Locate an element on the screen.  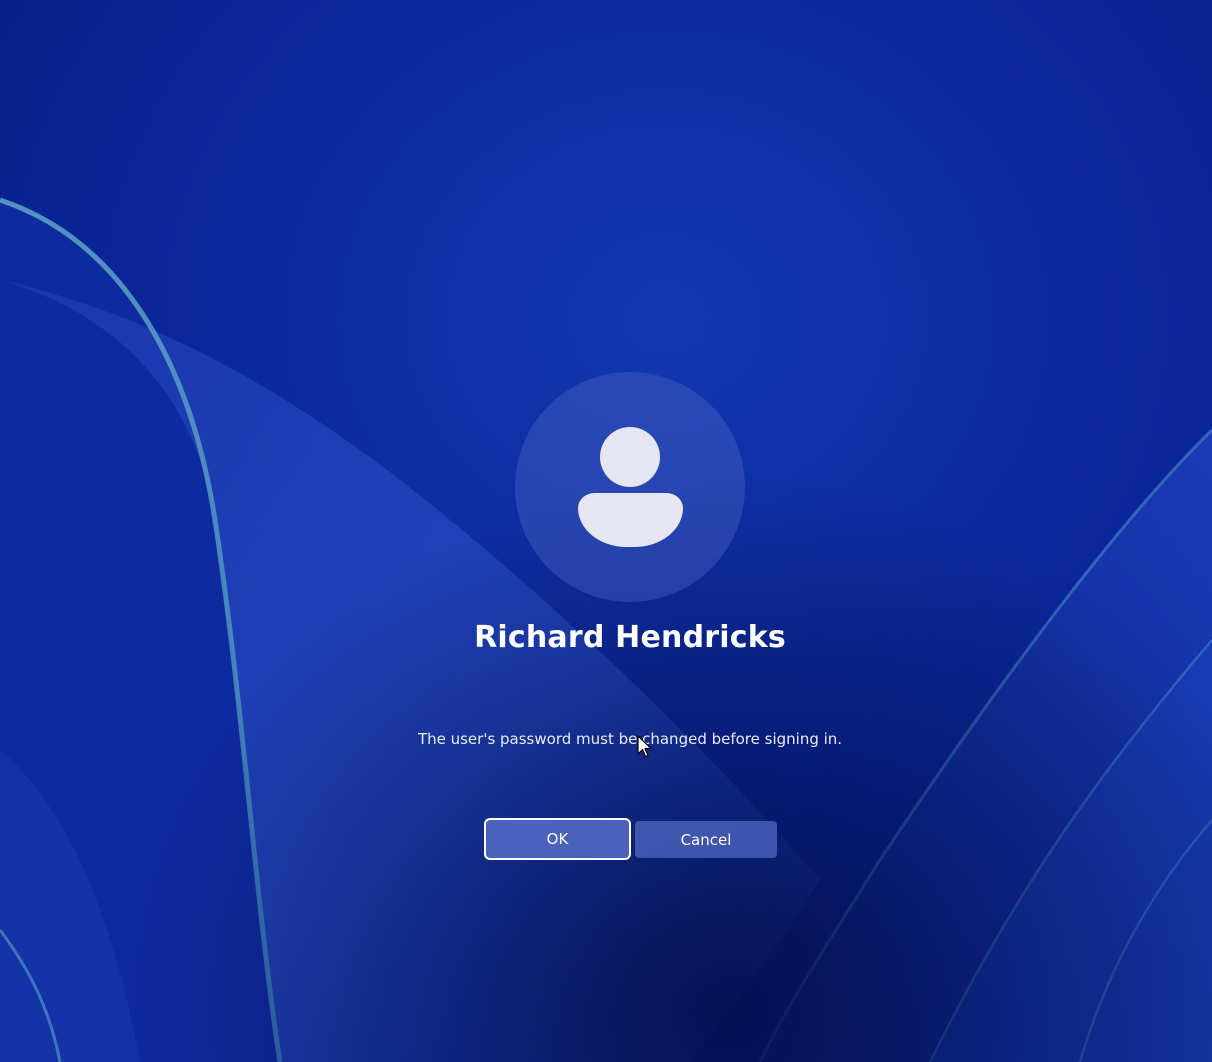
ok-button: OK is located at coordinates (557, 839).